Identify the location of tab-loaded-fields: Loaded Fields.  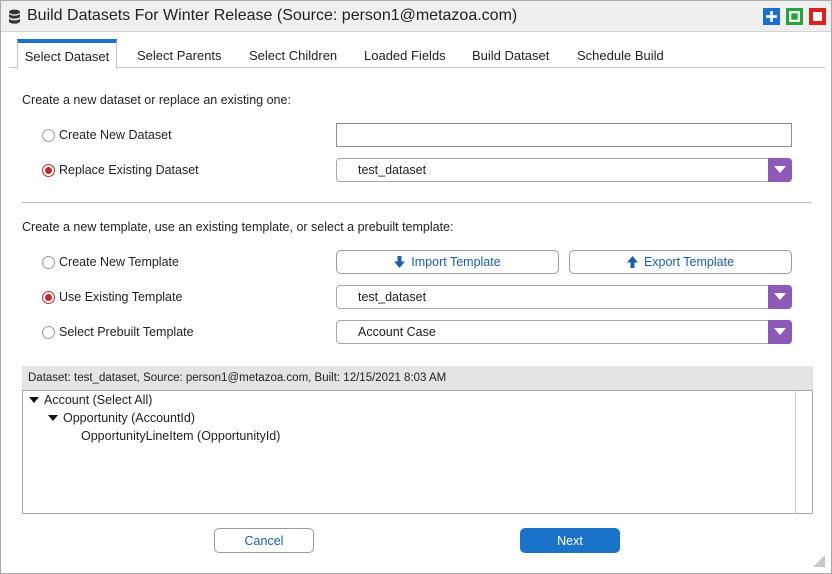
(405, 53).